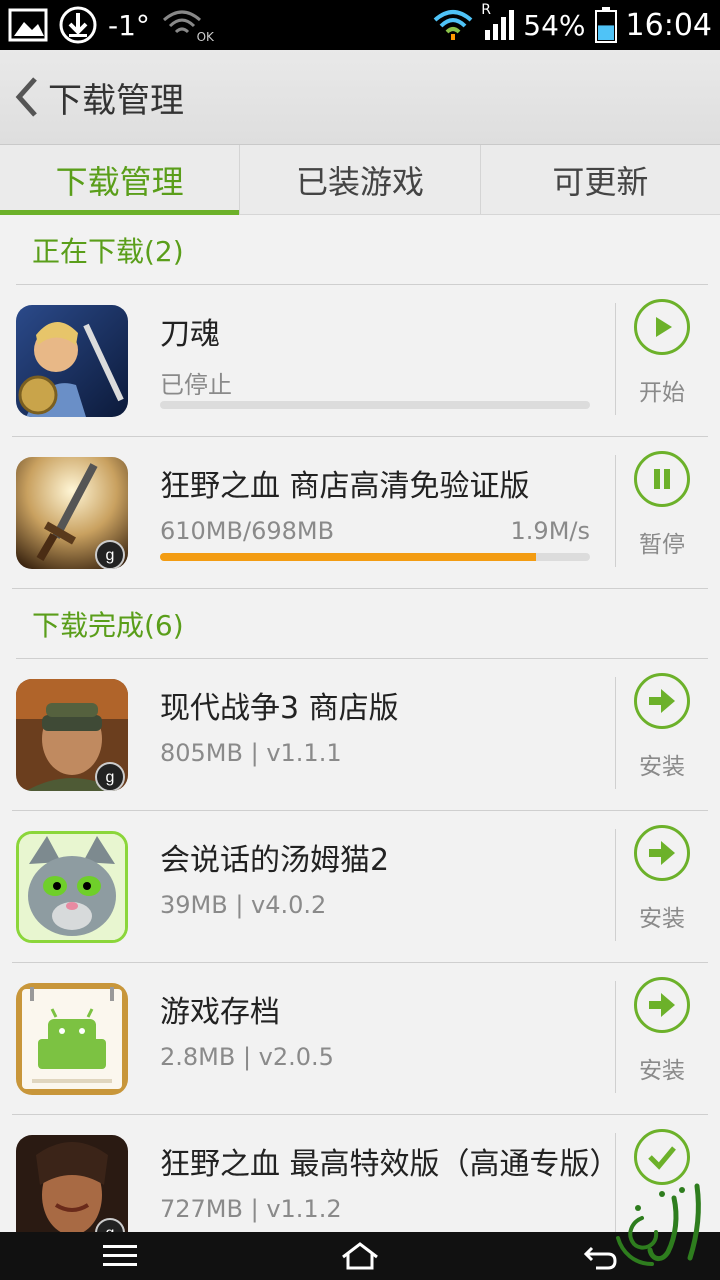  Describe the element at coordinates (360, 361) in the screenshot. I see `list-item: 刀魂 已停止 开始` at that location.